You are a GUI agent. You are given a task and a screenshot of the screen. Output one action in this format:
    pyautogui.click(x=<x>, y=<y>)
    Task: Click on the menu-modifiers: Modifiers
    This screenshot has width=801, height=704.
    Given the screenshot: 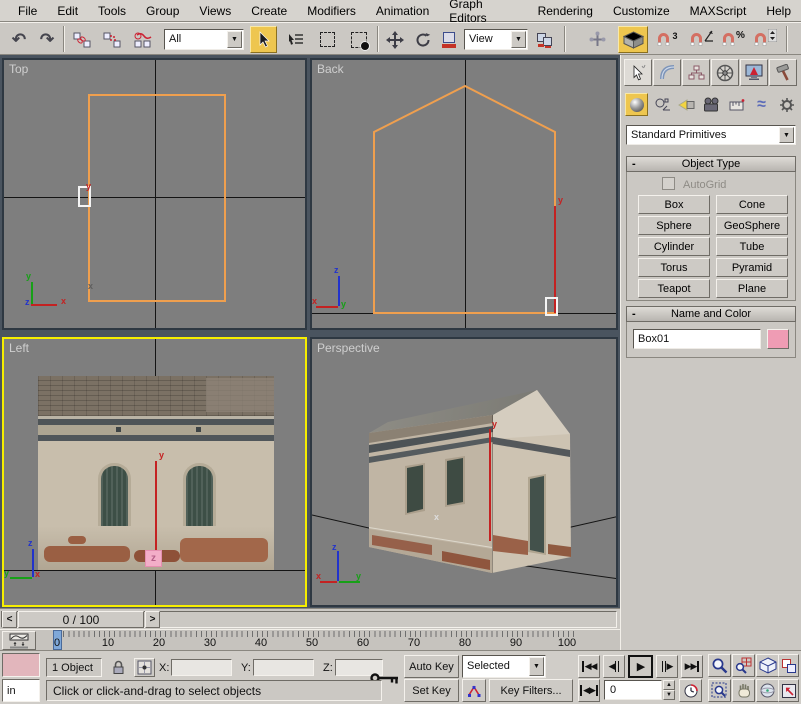 What is the action you would take?
    pyautogui.click(x=331, y=11)
    